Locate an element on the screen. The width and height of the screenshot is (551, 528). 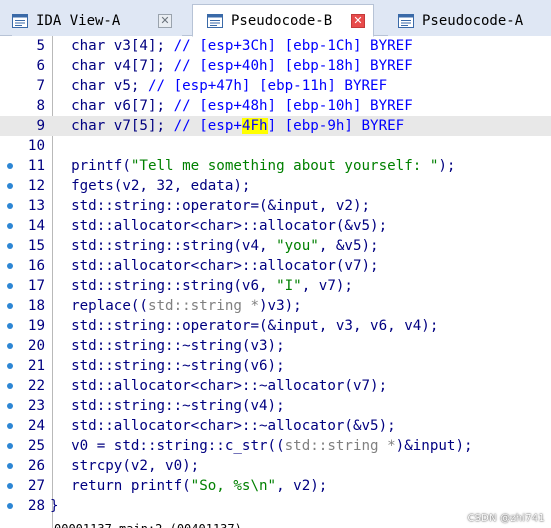
code-token: strcpy(v2, v0); is located at coordinates (127, 466).